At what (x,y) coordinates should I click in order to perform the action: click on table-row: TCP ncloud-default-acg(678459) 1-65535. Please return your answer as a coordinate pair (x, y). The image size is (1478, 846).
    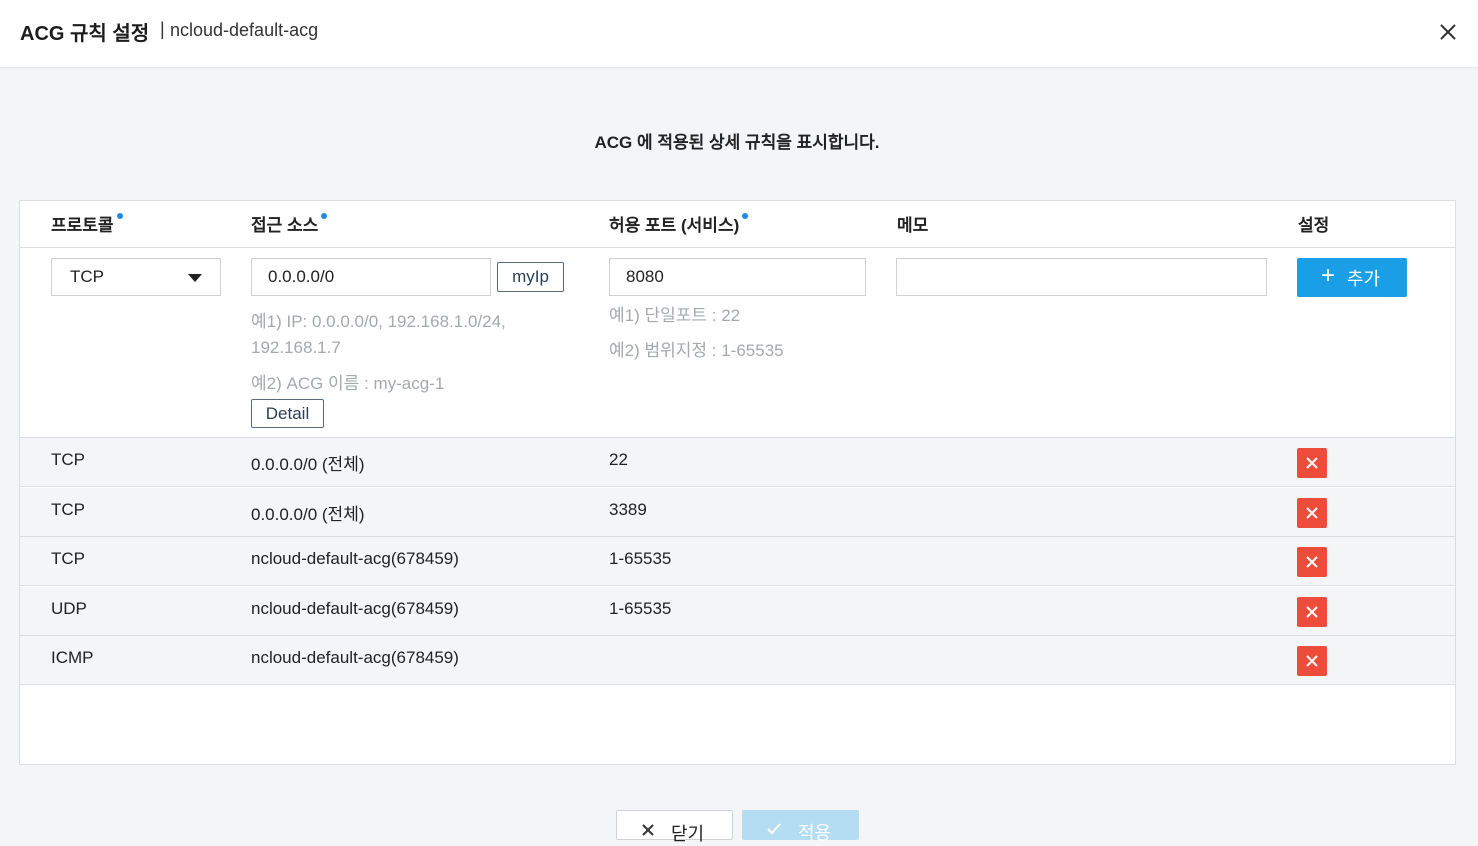
    Looking at the image, I should click on (737, 561).